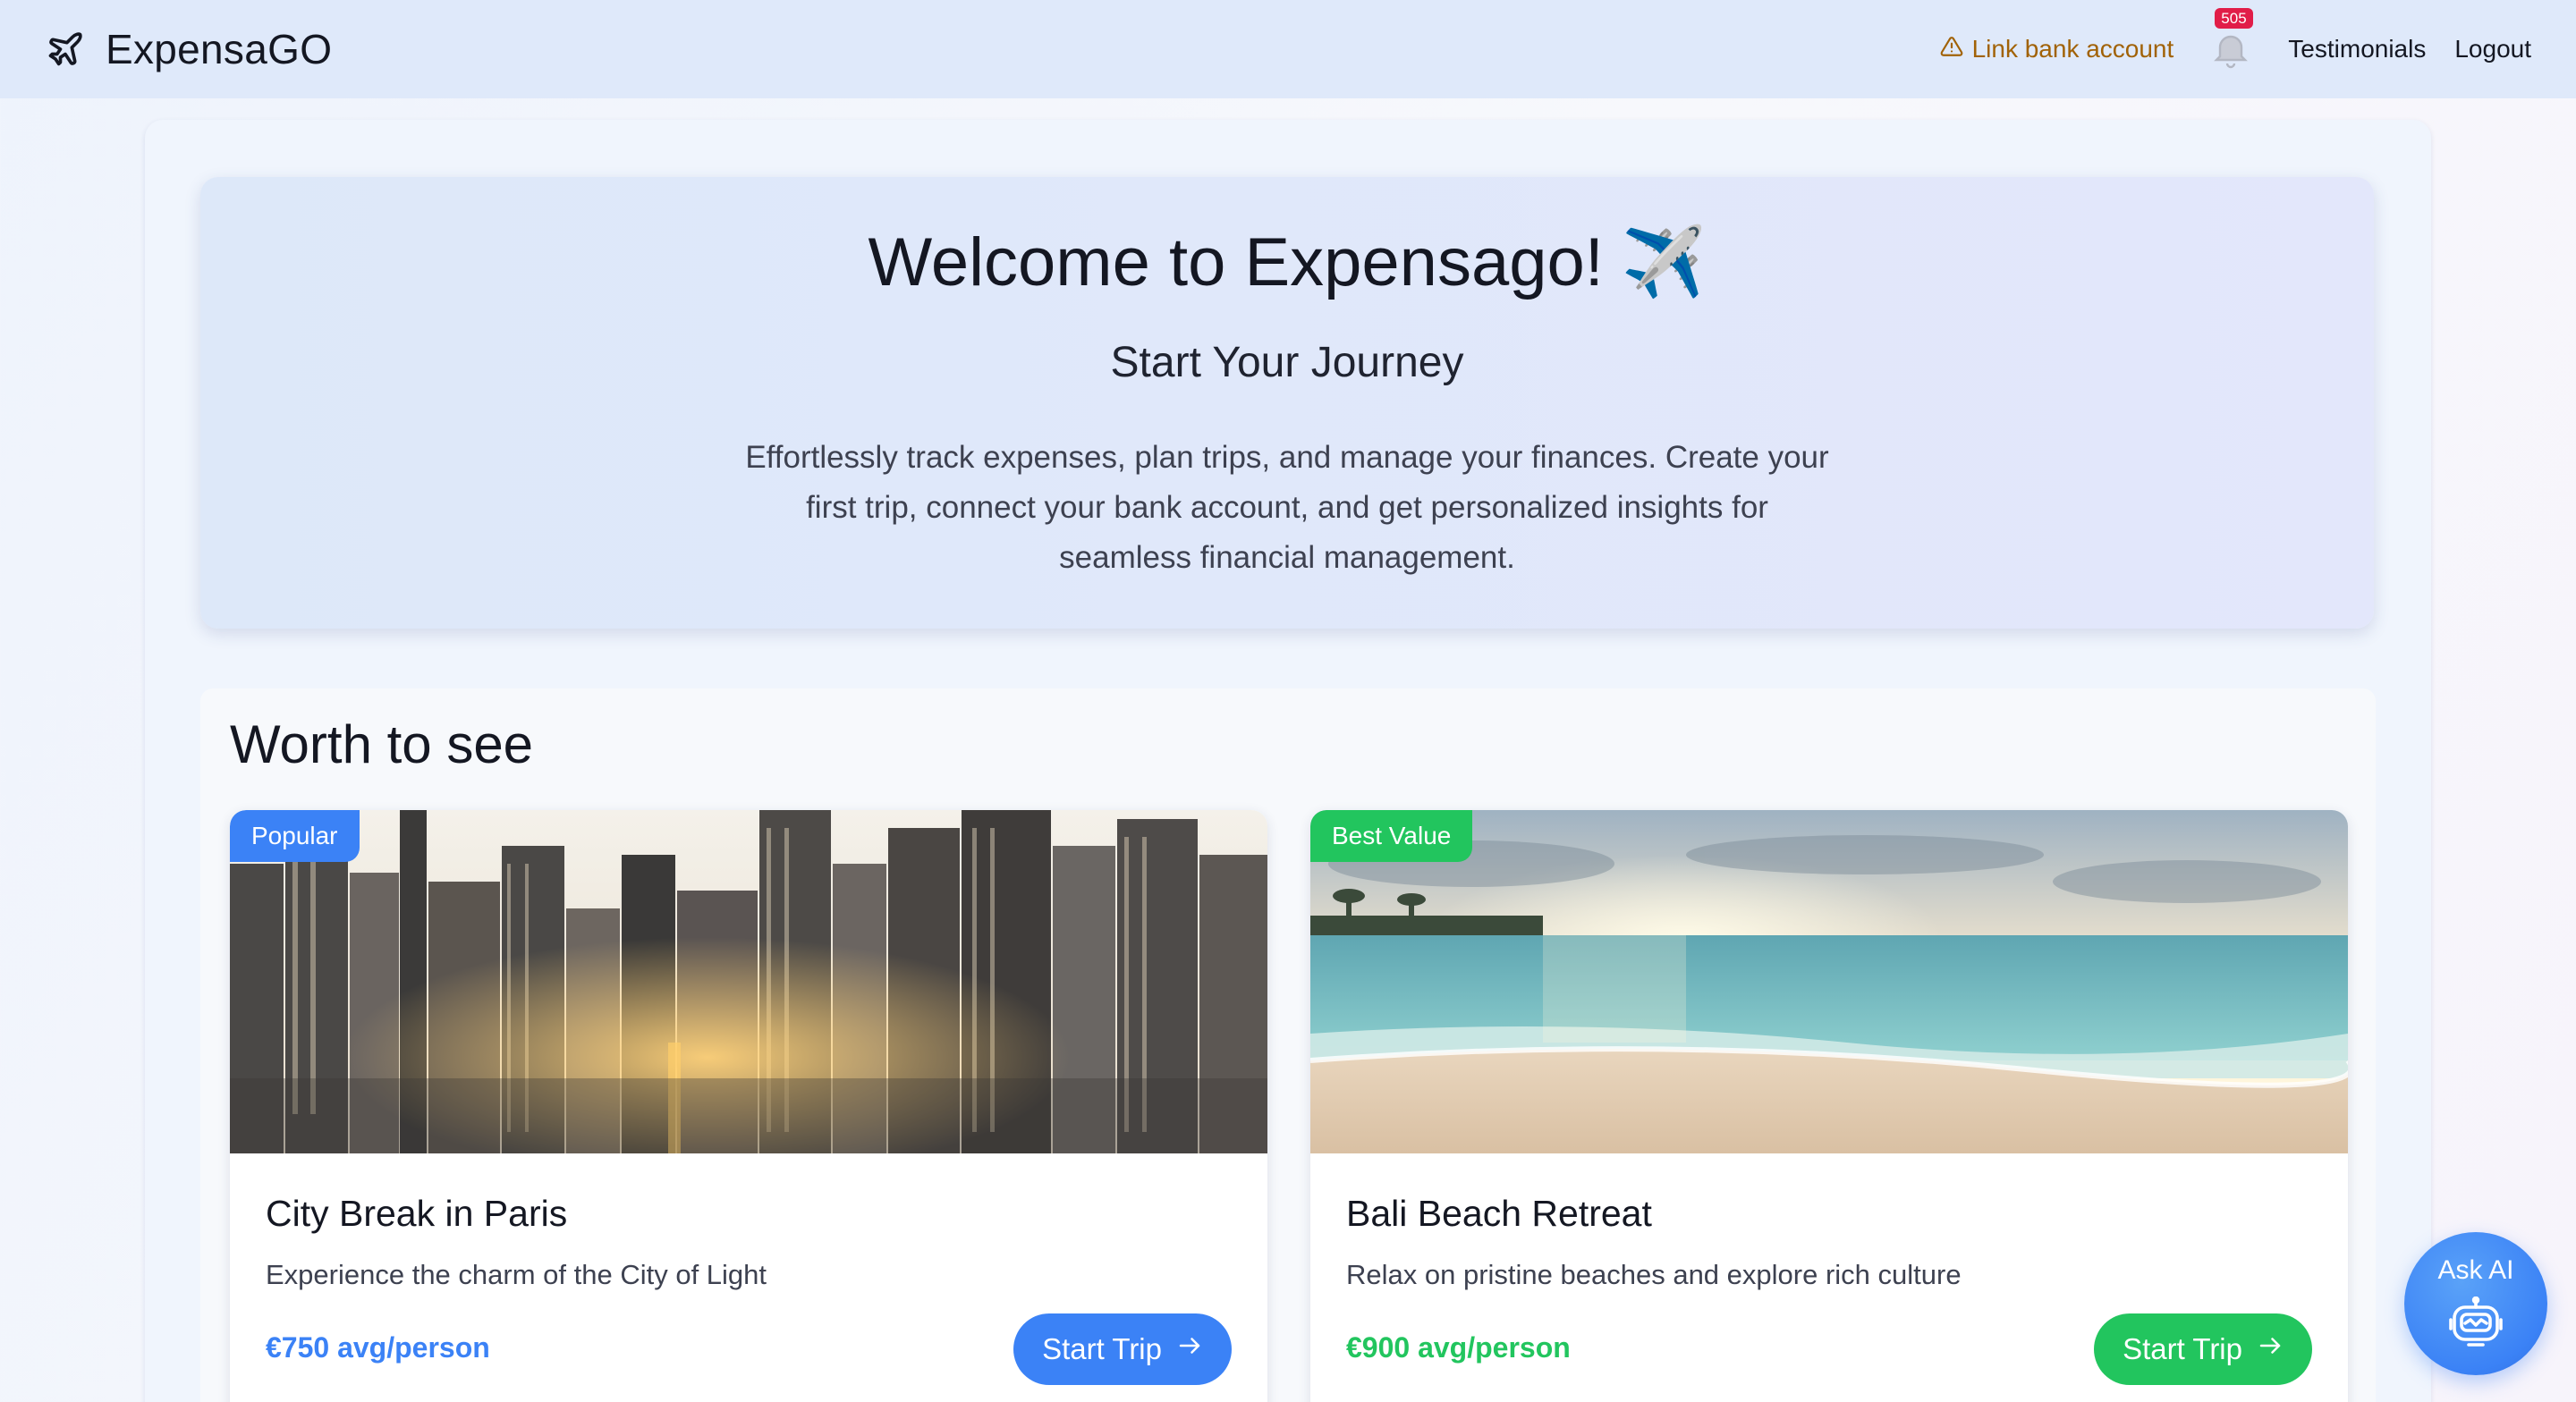 The height and width of the screenshot is (1402, 2576). Describe the element at coordinates (1458, 1347) in the screenshot. I see `card-price: €900 avg/person` at that location.